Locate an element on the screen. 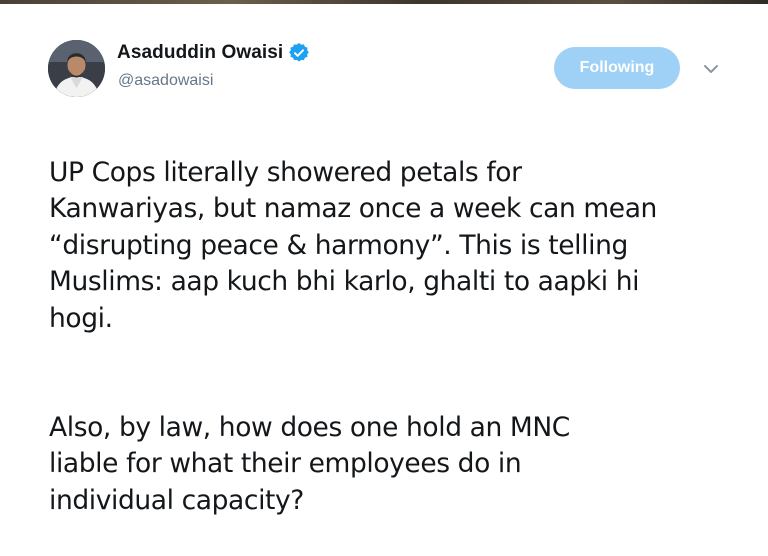 This screenshot has height=556, width=768. verified-badge-icon is located at coordinates (299, 52).